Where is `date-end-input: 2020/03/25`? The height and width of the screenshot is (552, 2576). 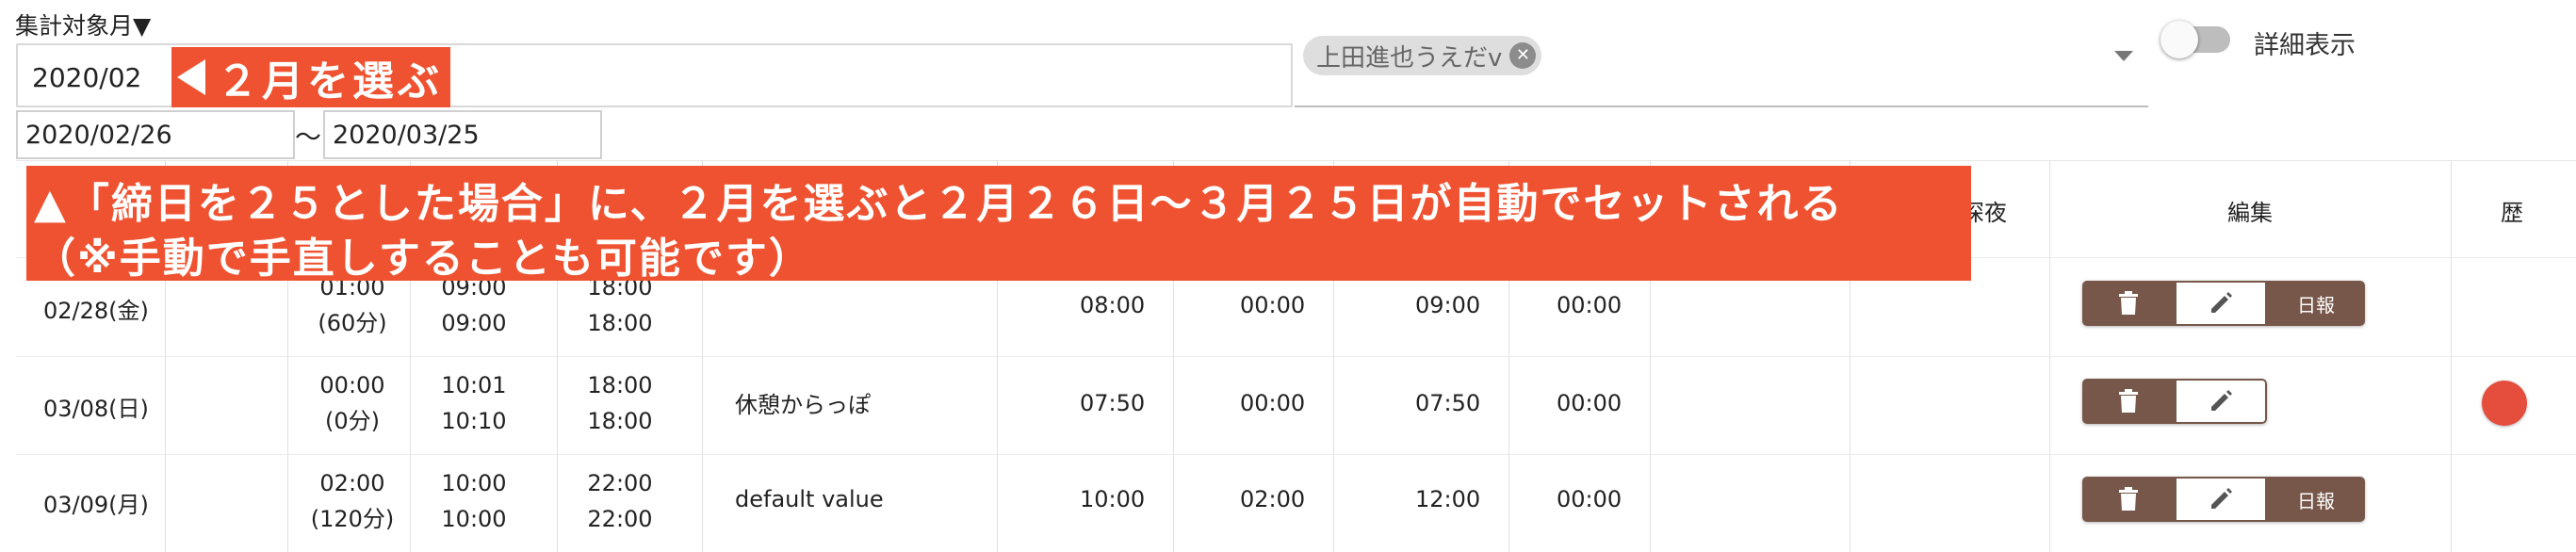 date-end-input: 2020/03/25 is located at coordinates (462, 135).